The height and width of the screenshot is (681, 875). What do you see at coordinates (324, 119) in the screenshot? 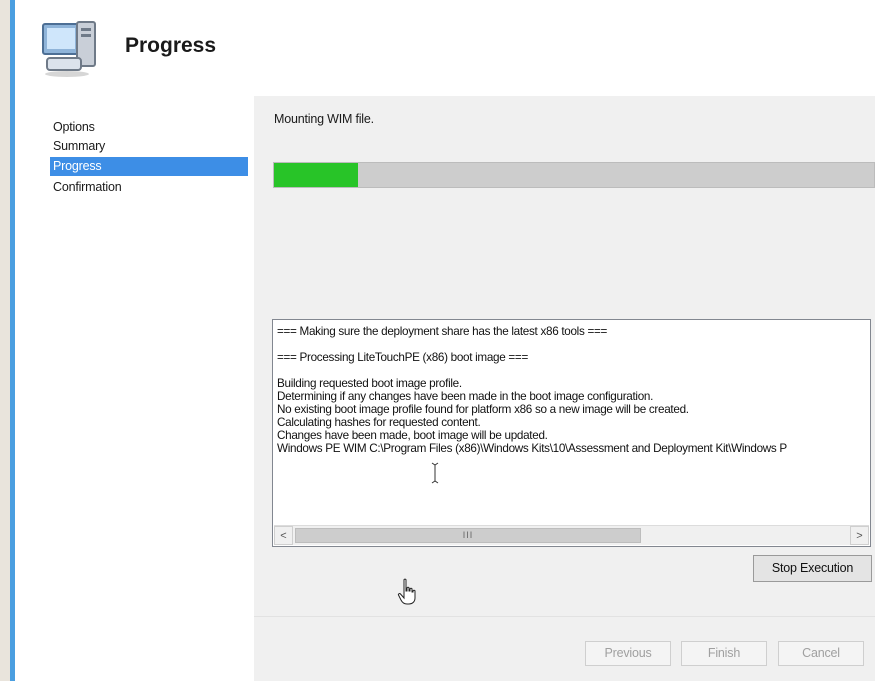
I see `status-text: Mounting WIM file.` at bounding box center [324, 119].